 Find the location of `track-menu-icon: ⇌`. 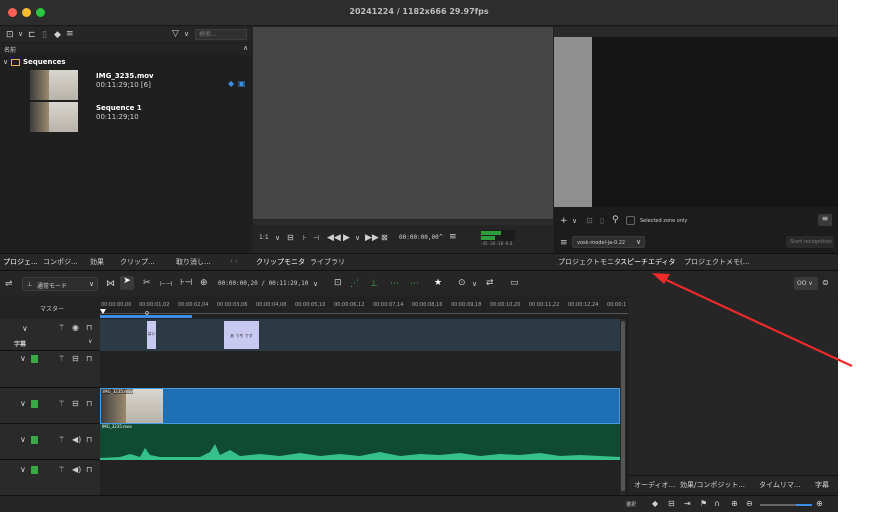

track-menu-icon: ⇌ is located at coordinates (9, 284).